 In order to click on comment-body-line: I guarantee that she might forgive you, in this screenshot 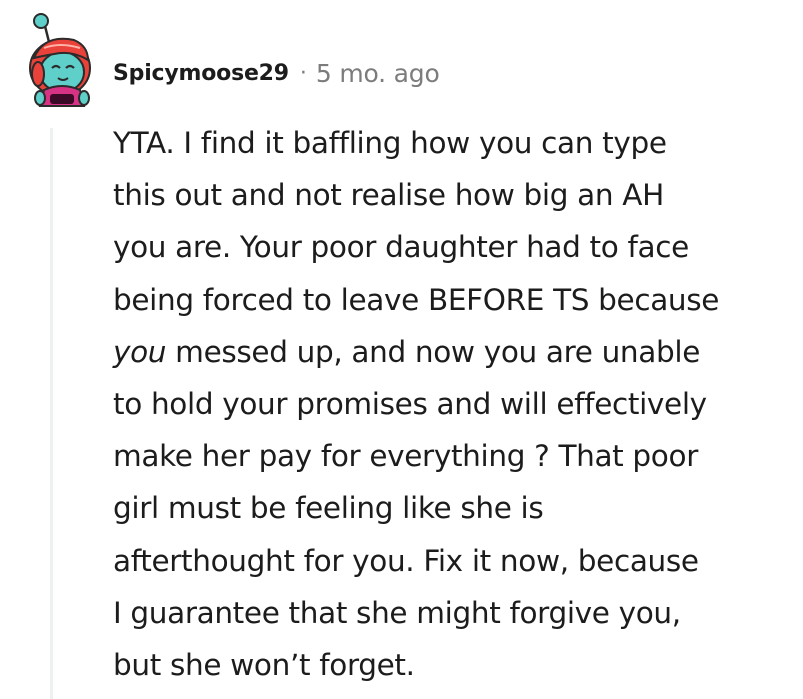, I will do `click(397, 612)`.